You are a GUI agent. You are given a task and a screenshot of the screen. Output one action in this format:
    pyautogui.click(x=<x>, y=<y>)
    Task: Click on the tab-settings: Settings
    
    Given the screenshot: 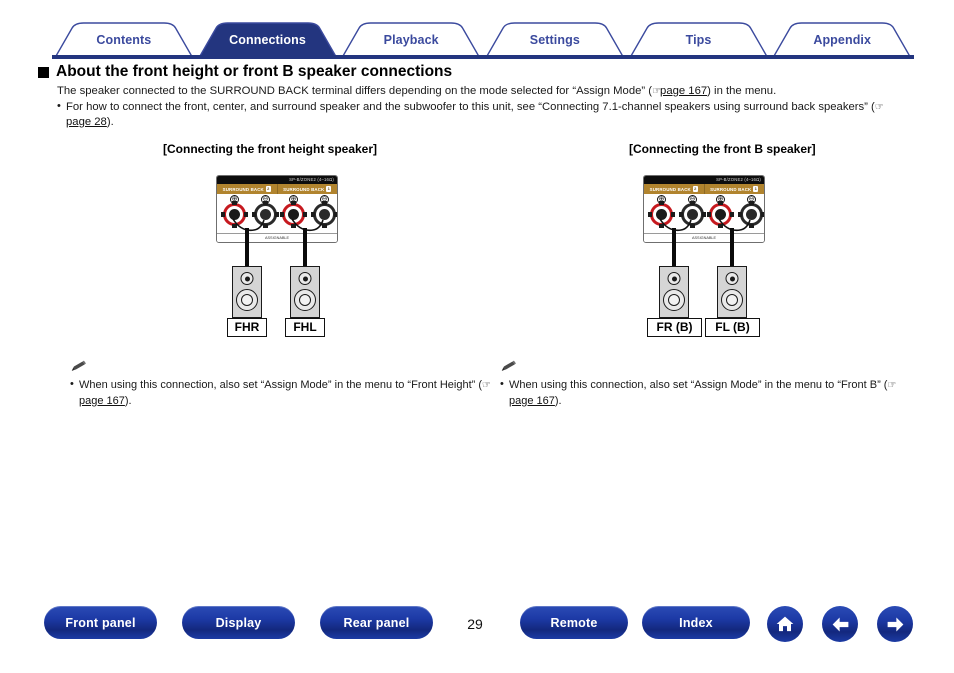 What is the action you would take?
    pyautogui.click(x=555, y=40)
    